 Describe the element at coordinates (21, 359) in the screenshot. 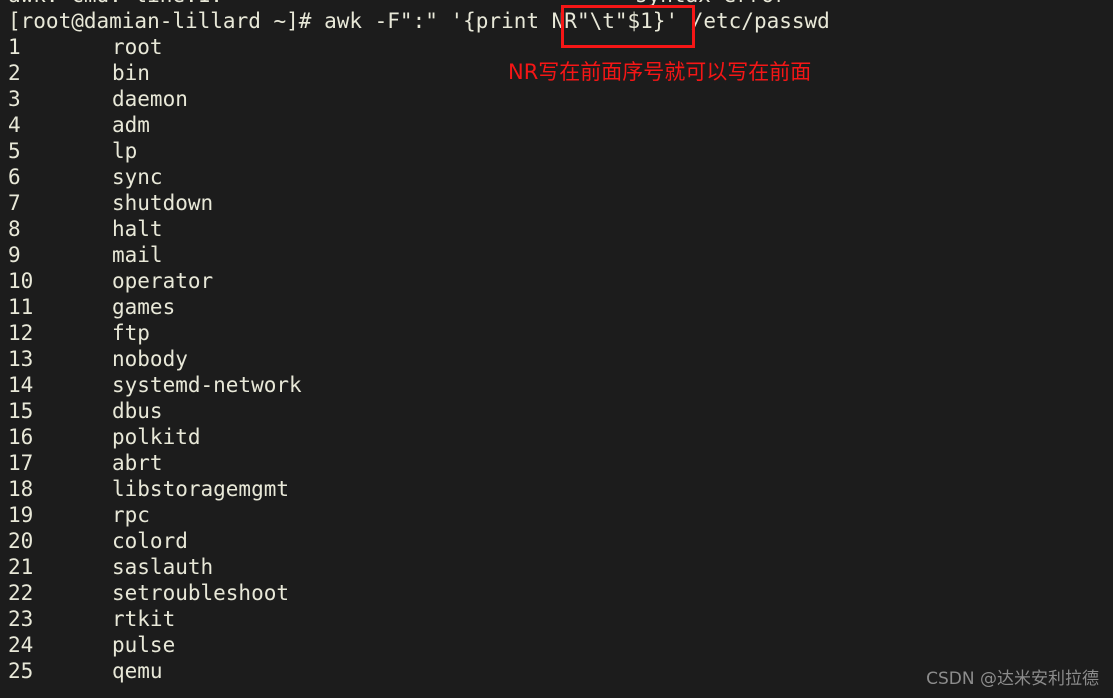

I see `row-line-number: 13` at that location.